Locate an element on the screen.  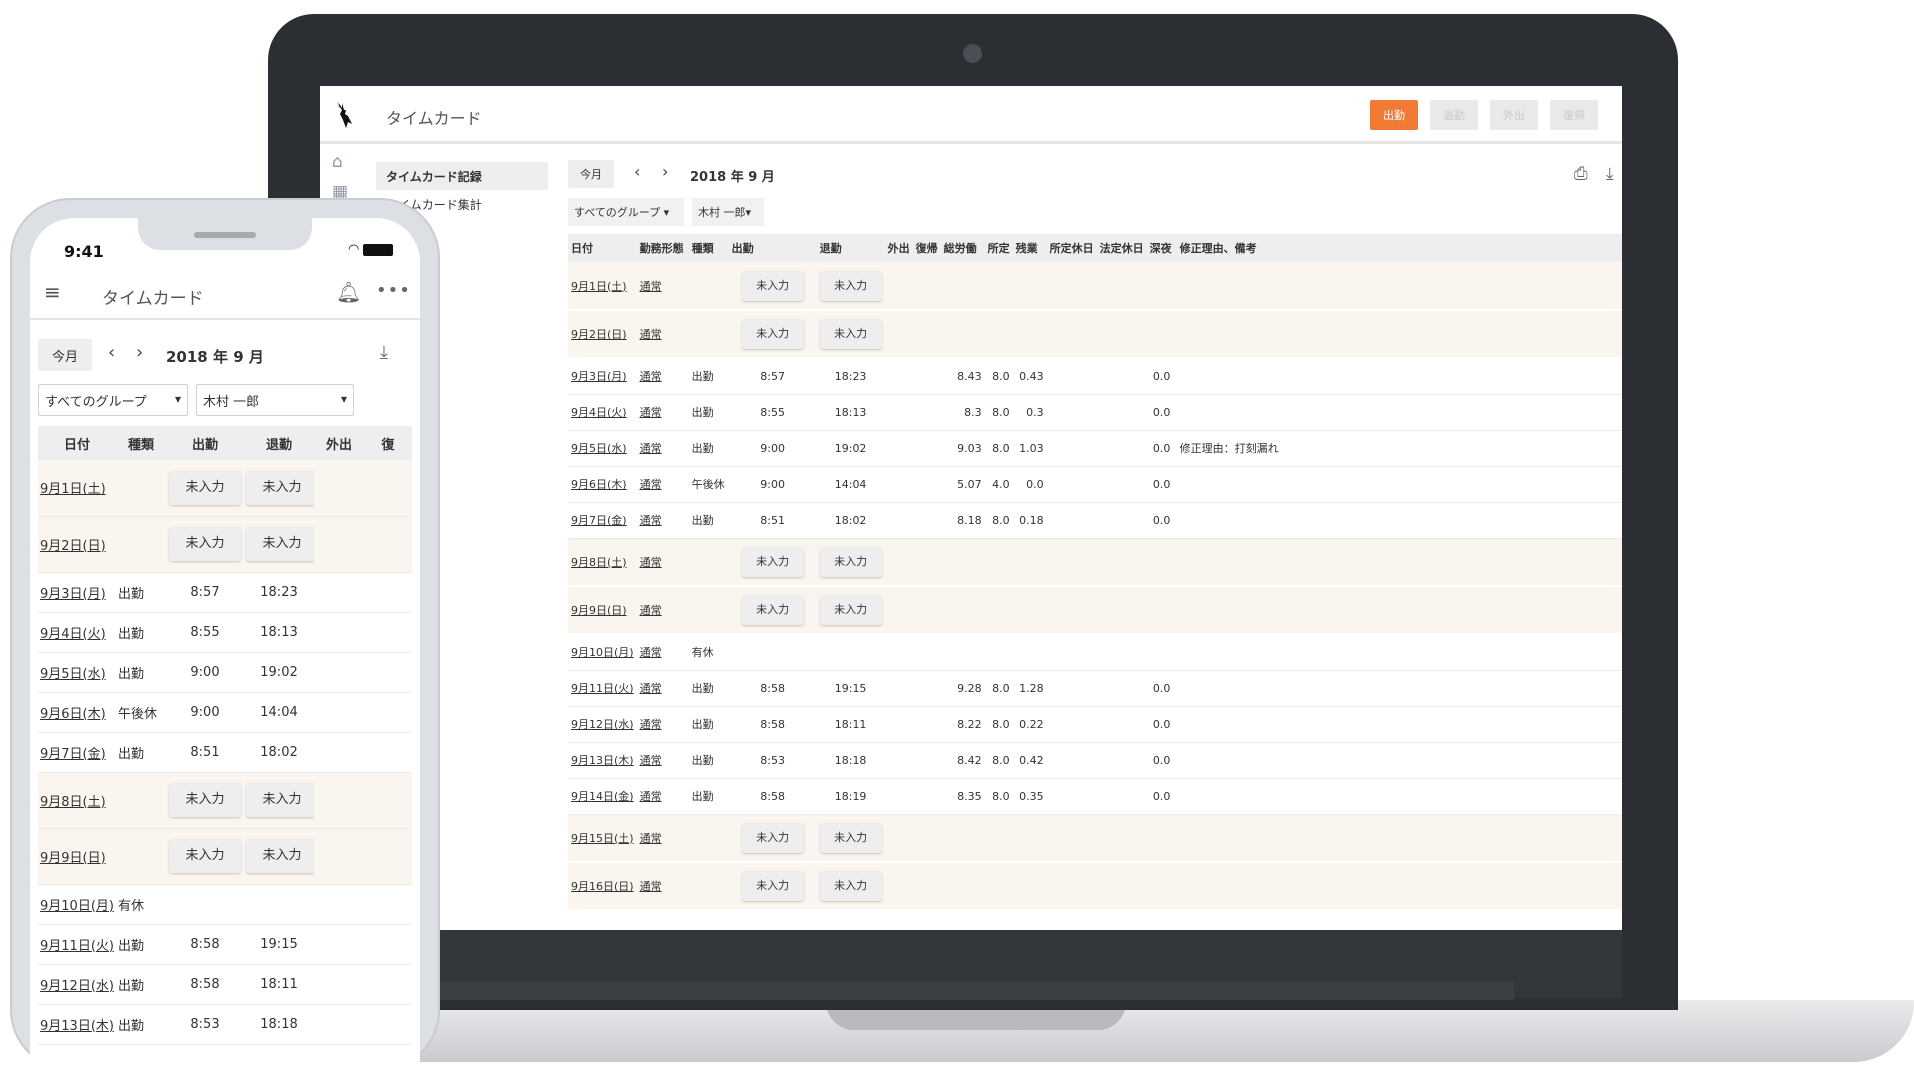
date-link-text: 9月10日(月) is located at coordinates (602, 652).